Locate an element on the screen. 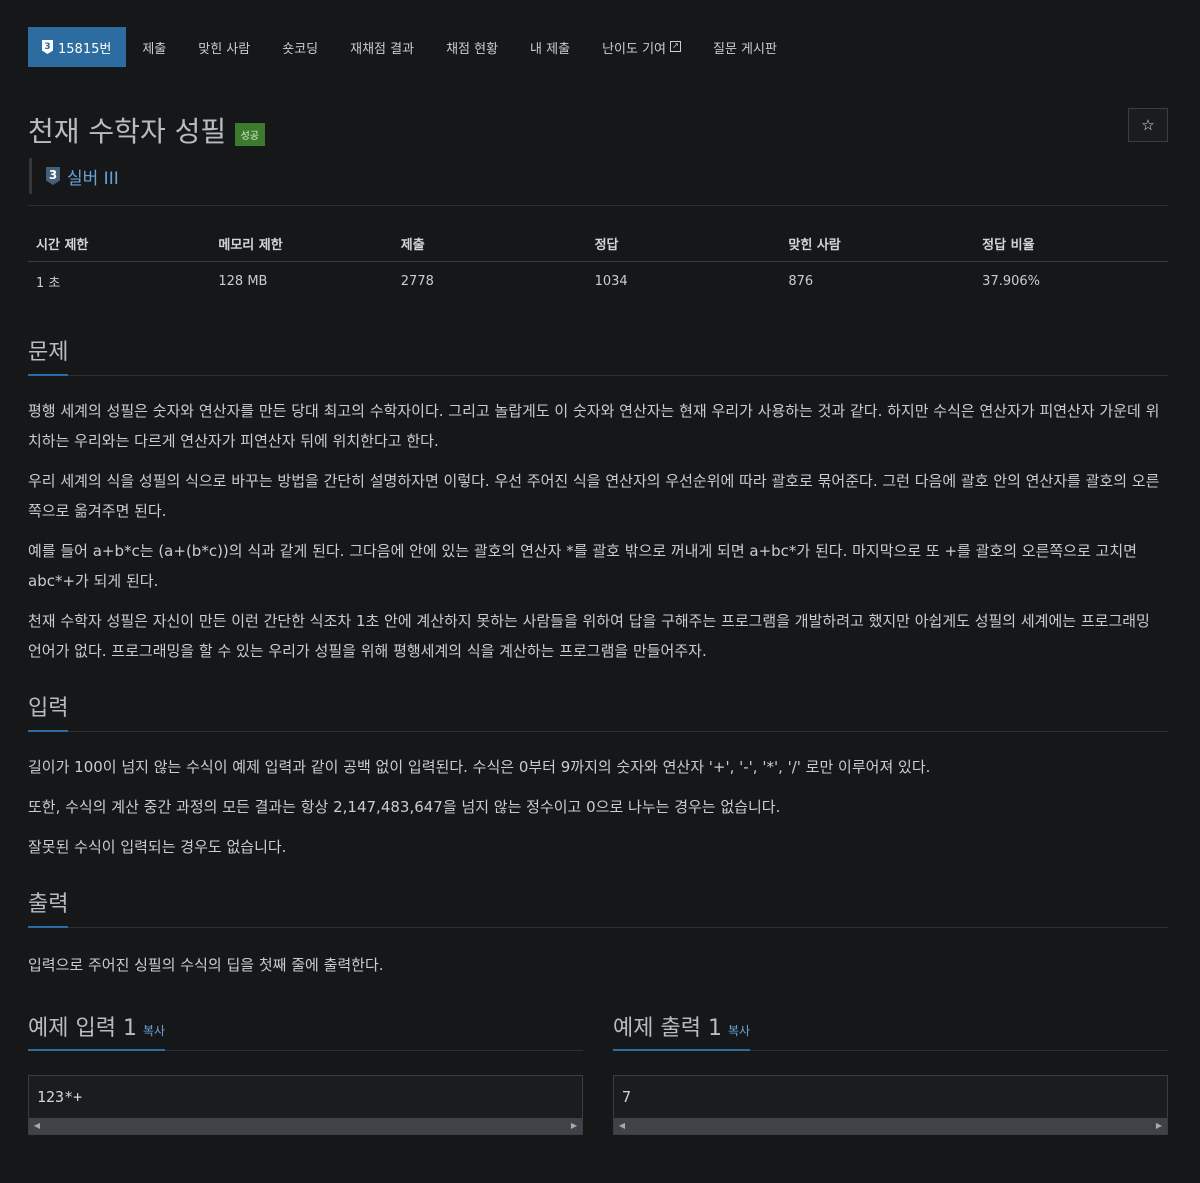 Image resolution: width=1200 pixels, height=1183 pixels. status-badge: 성공 is located at coordinates (249, 134).